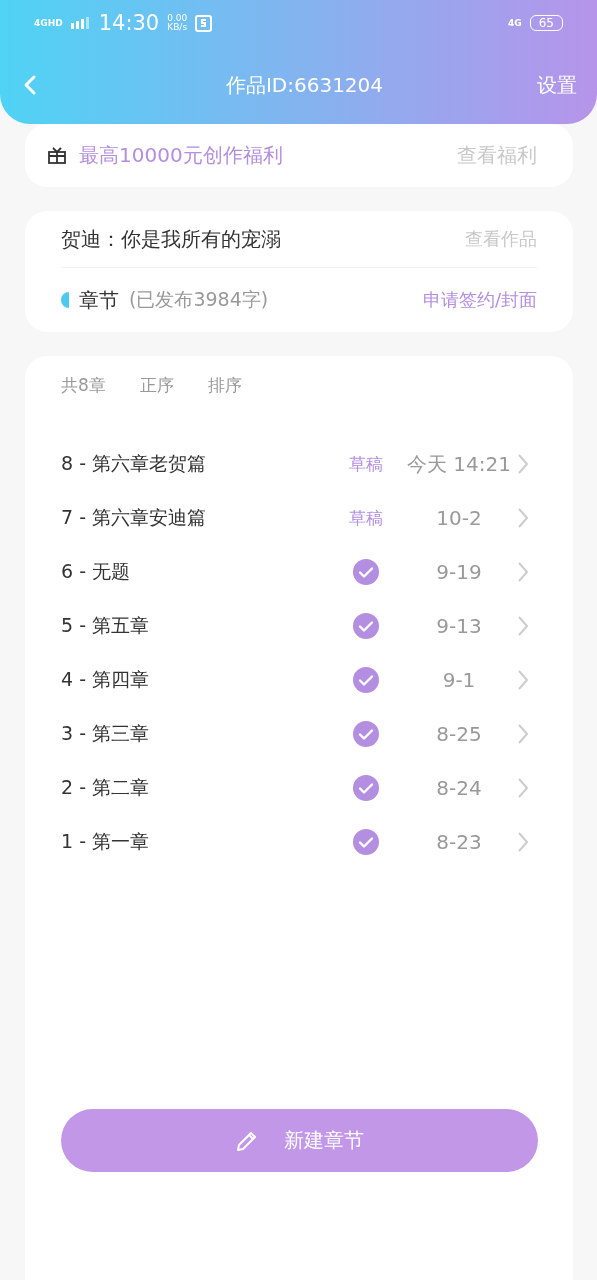  Describe the element at coordinates (459, 464) in the screenshot. I see `chapter-date: 今天 14:21` at that location.